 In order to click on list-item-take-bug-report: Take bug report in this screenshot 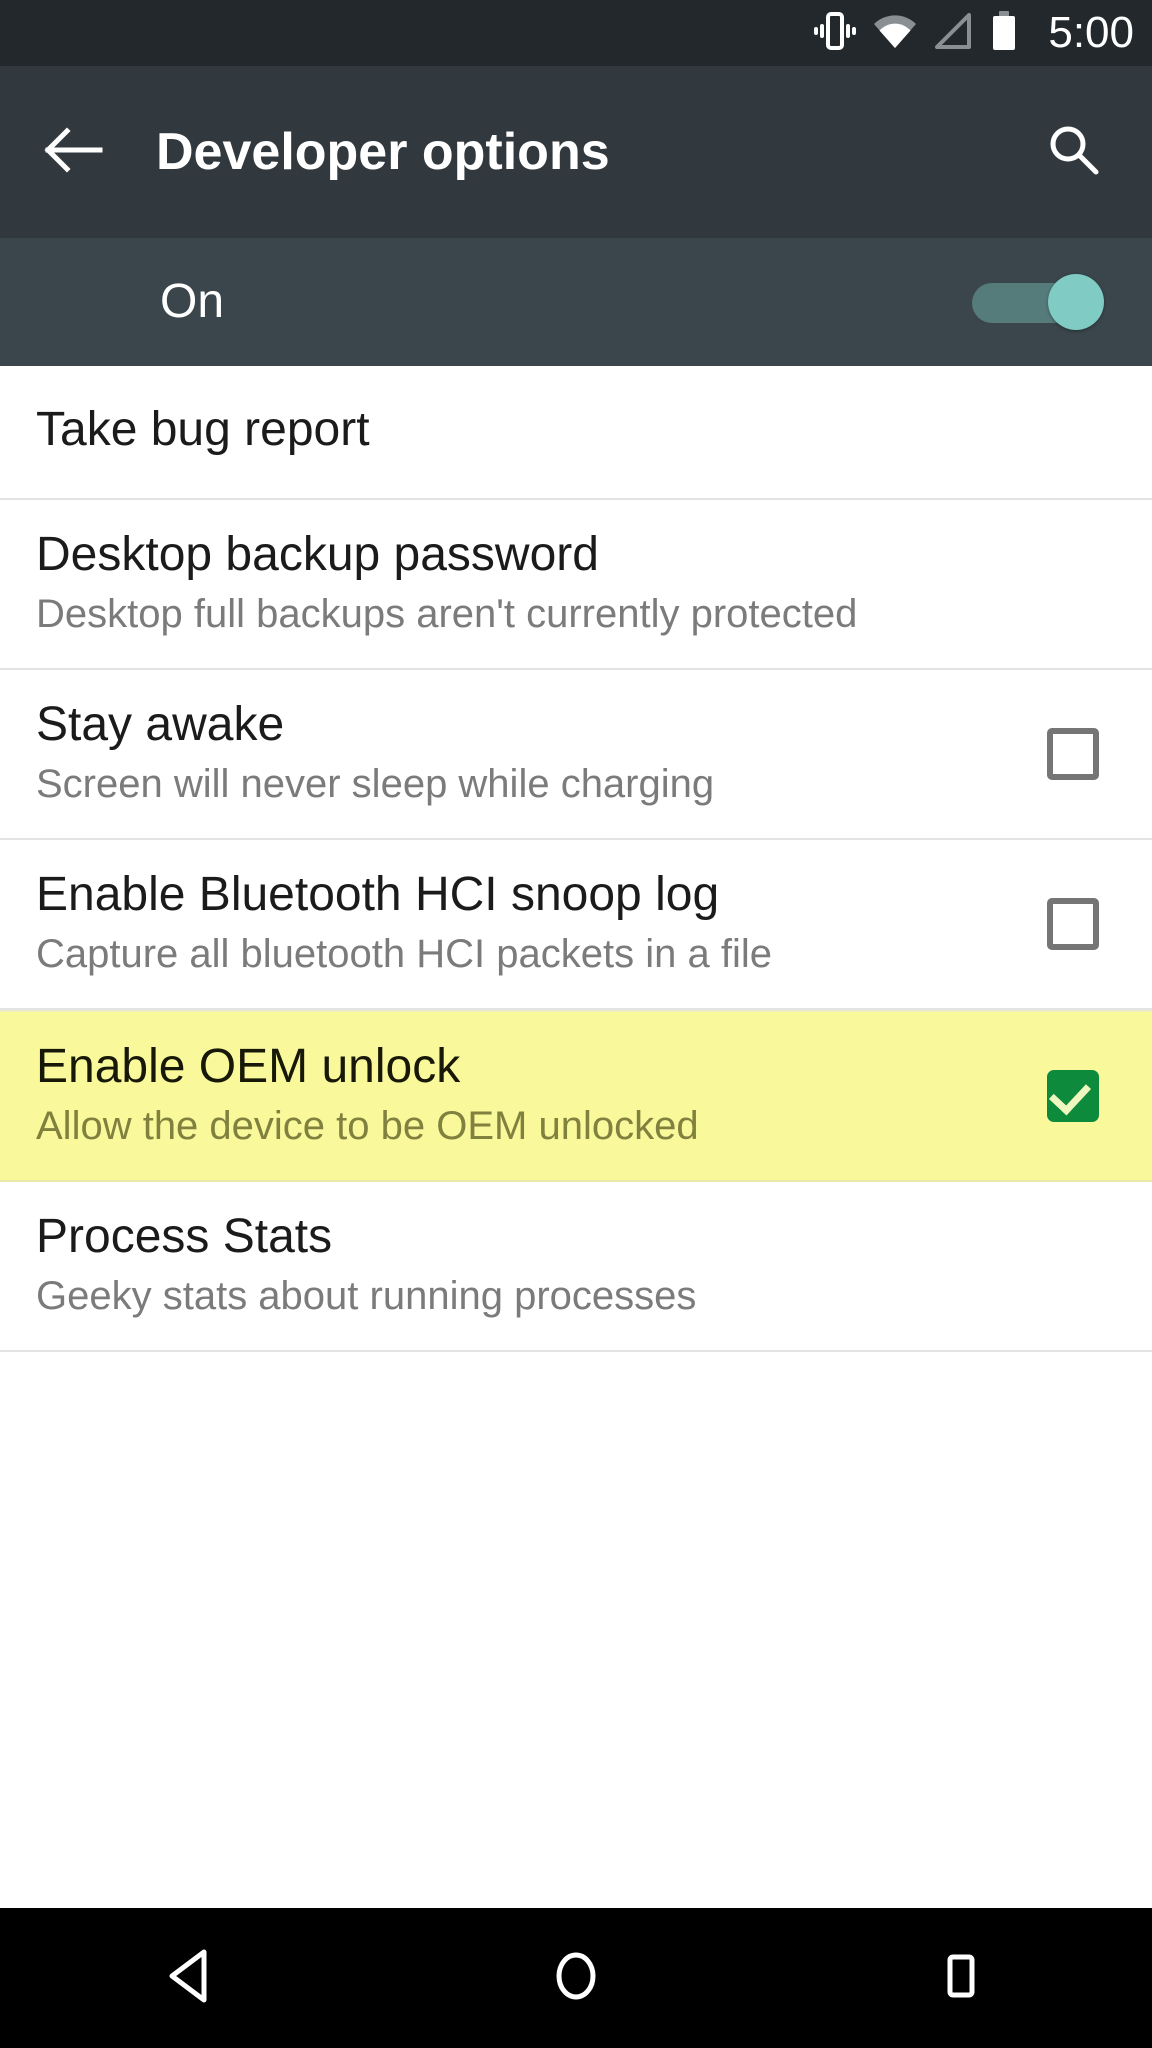, I will do `click(576, 433)`.